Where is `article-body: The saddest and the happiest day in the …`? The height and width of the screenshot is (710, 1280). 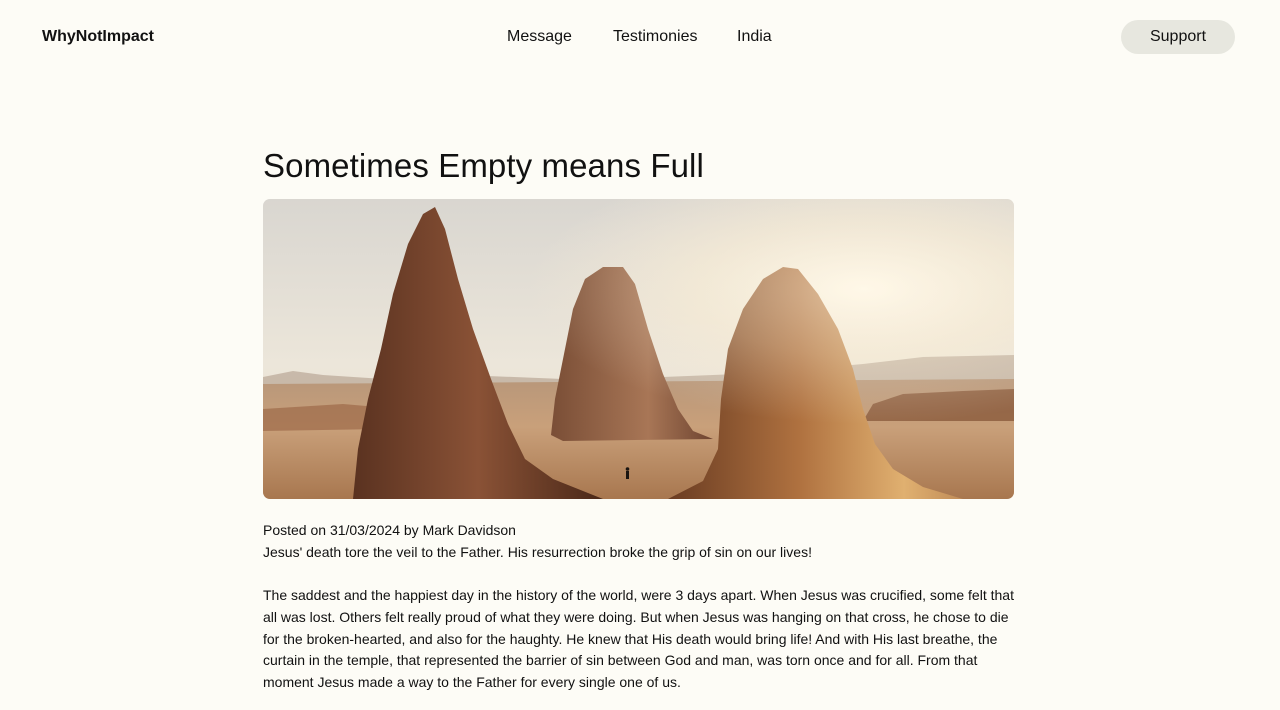 article-body: The saddest and the happiest day in the … is located at coordinates (638, 639).